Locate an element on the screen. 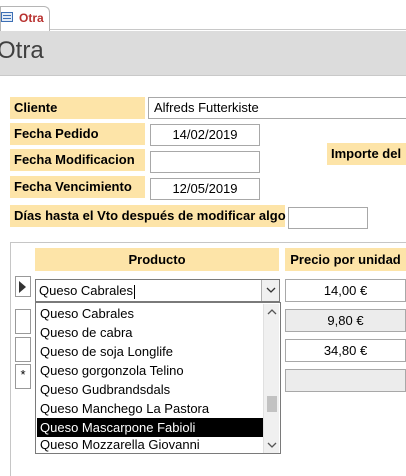 The image size is (406, 476). producto-combo: Queso Cabrales is located at coordinates (157, 290).